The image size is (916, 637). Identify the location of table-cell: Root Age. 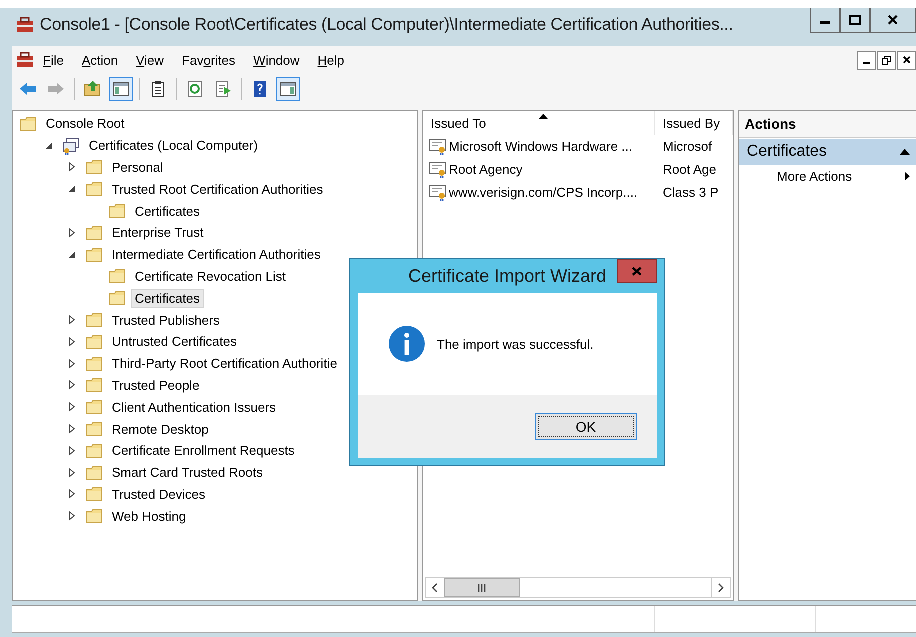
(689, 169).